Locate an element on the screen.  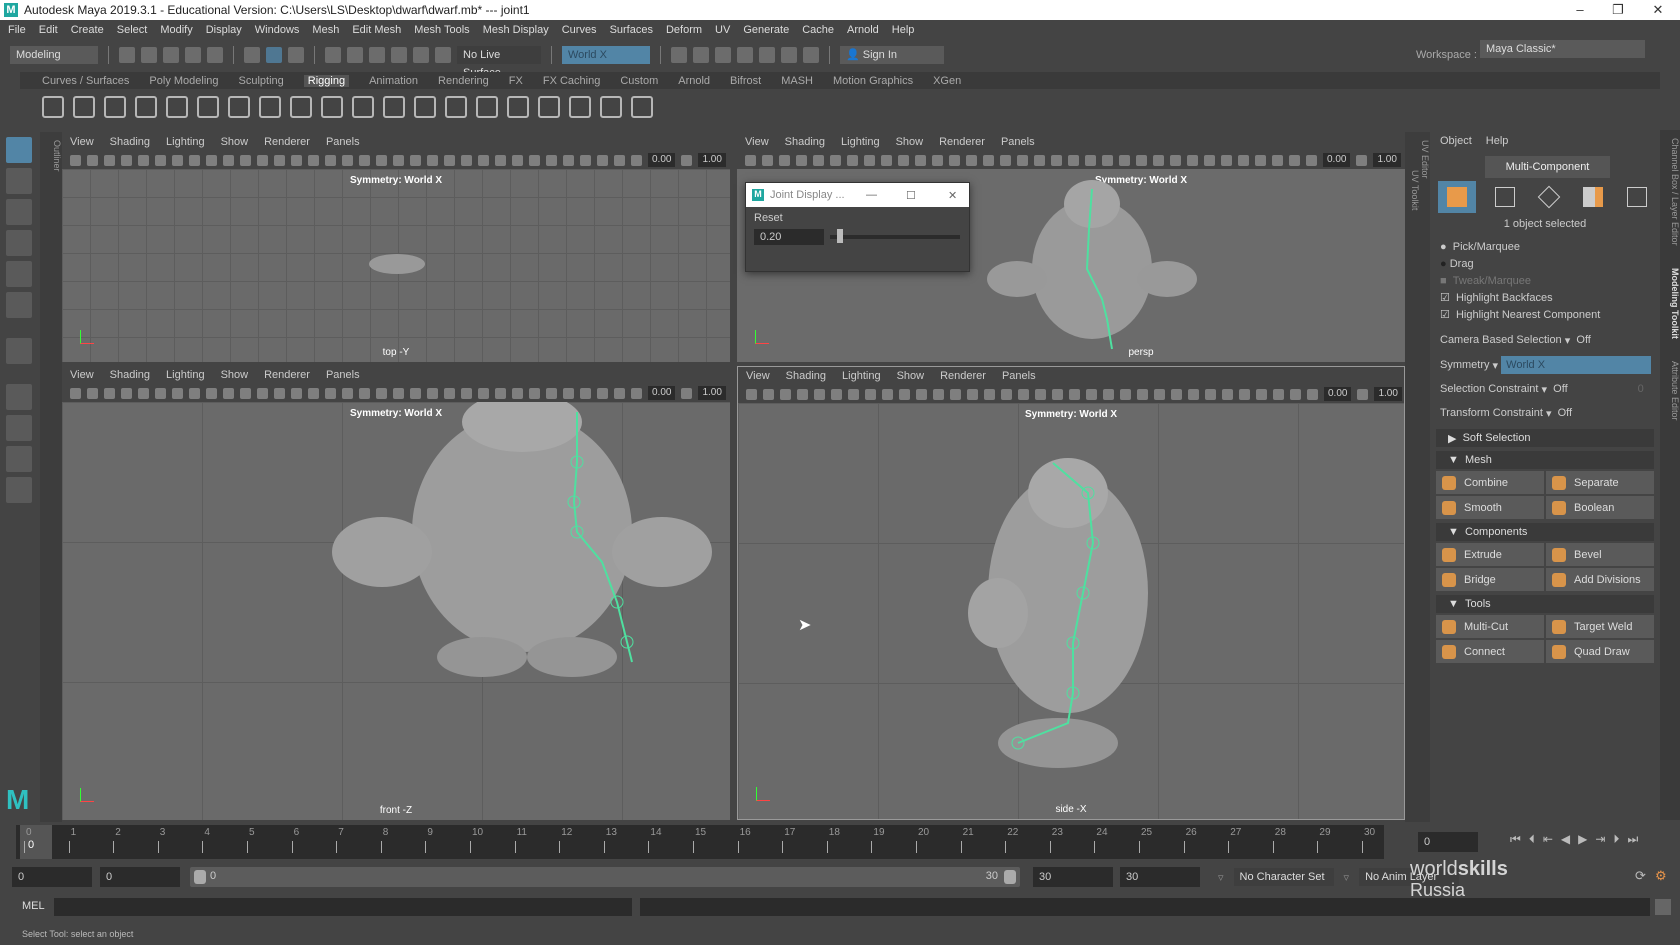
menu-generate: Generate is located at coordinates (766, 30).